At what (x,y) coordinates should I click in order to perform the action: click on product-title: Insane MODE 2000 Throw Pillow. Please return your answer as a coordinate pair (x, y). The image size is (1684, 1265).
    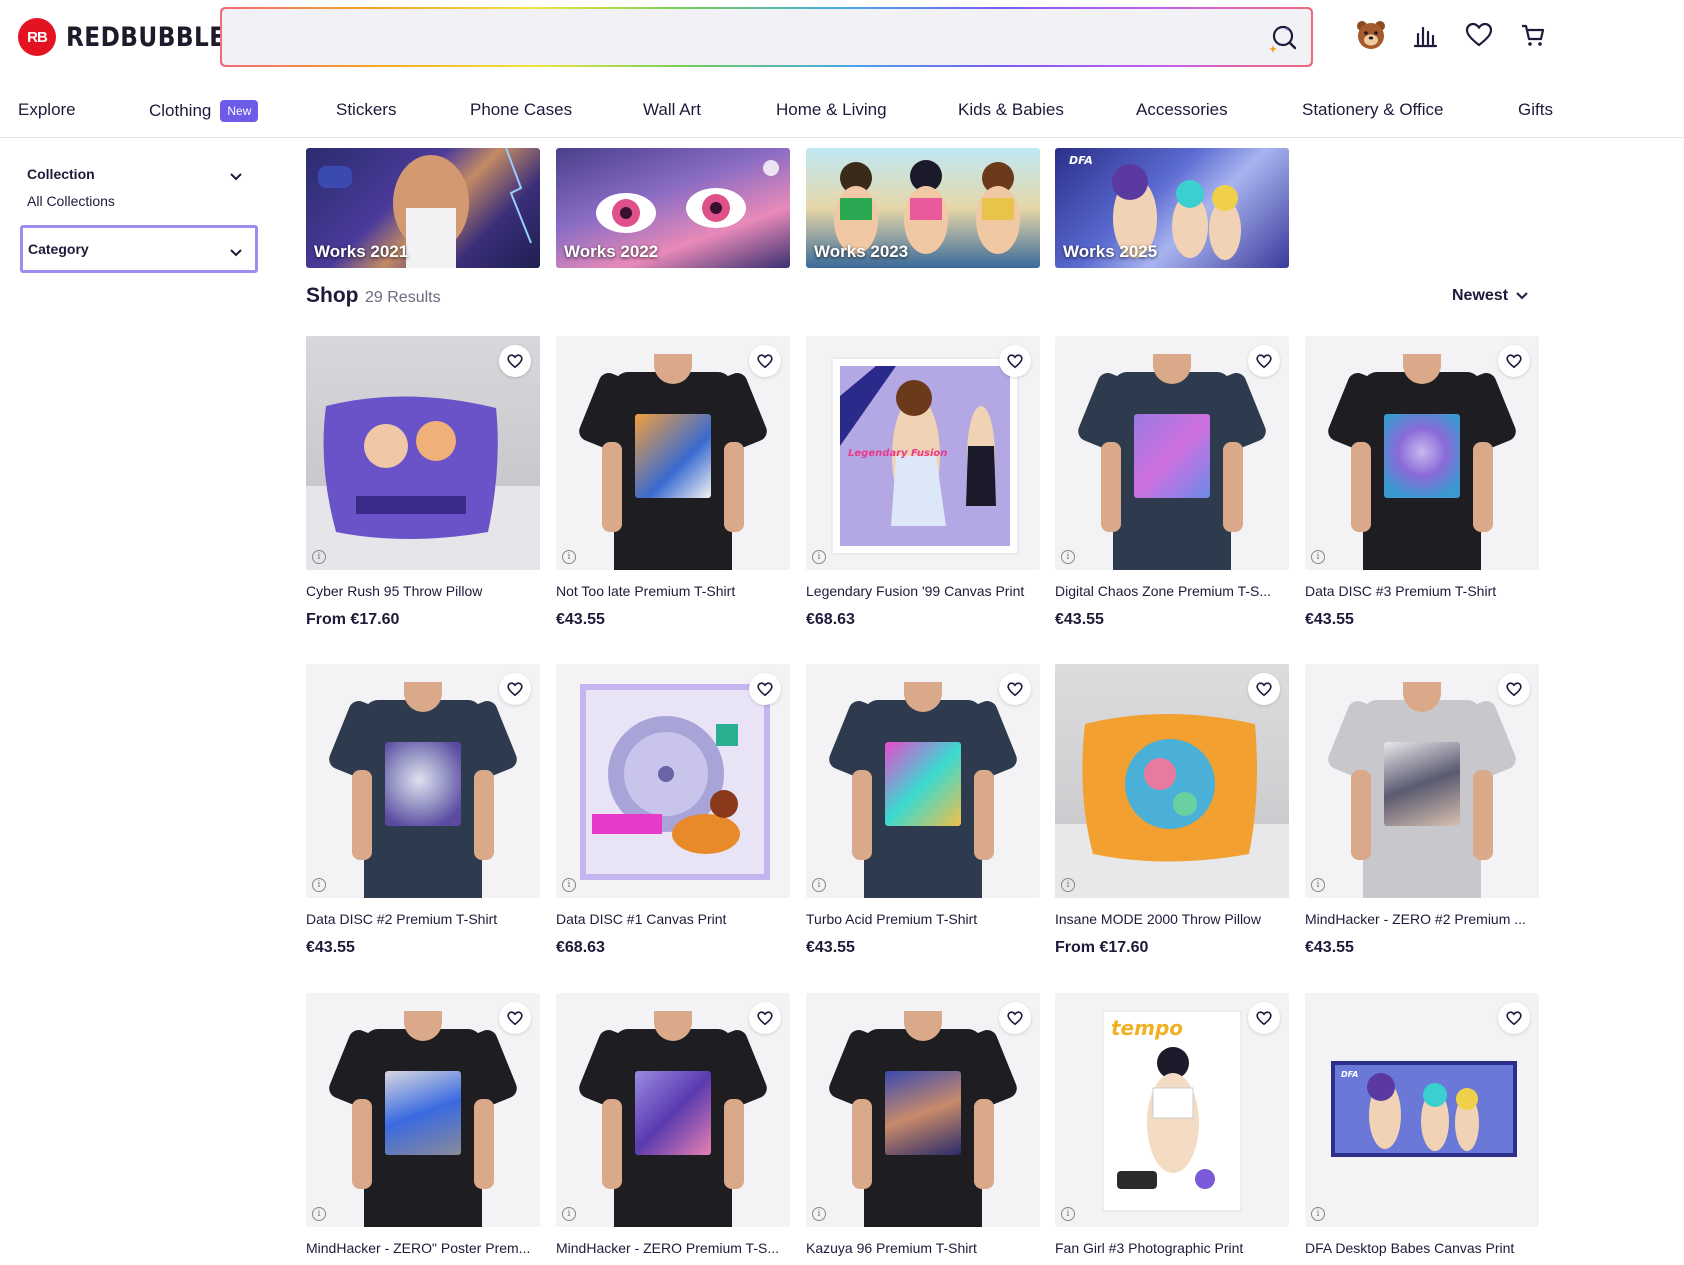
    Looking at the image, I should click on (1172, 919).